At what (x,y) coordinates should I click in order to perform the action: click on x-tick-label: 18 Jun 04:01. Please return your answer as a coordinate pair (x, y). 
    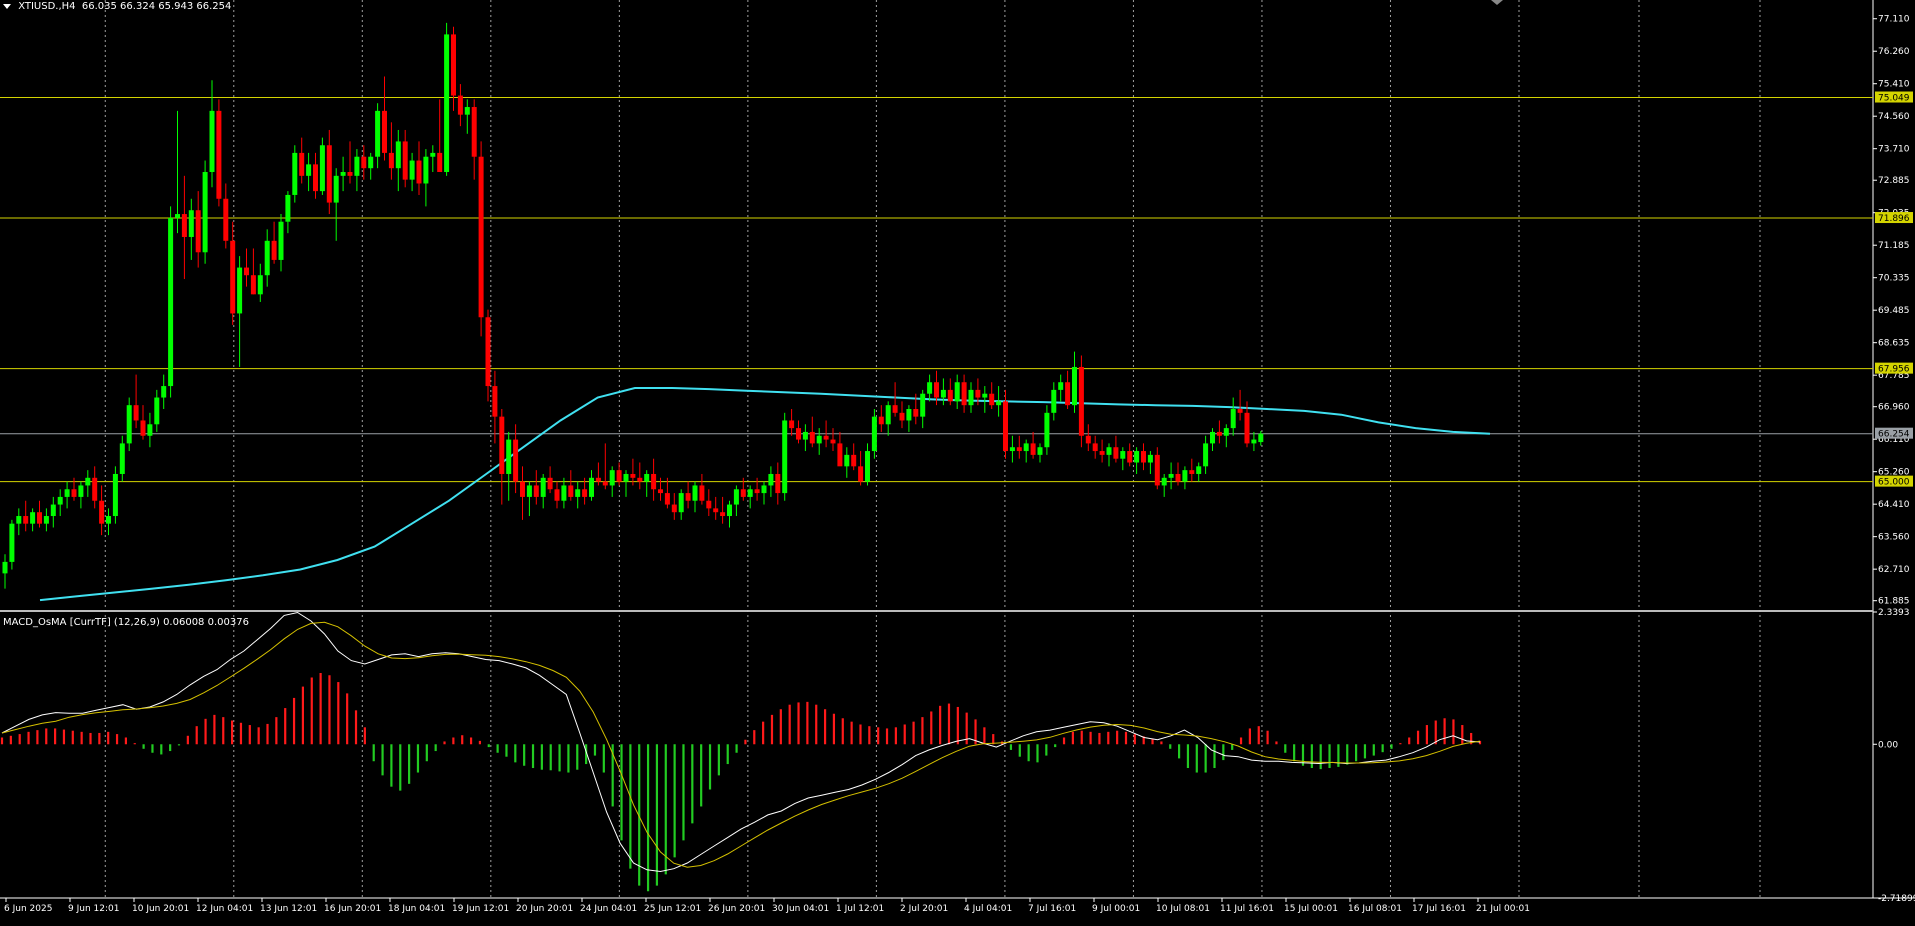
    Looking at the image, I should click on (416, 909).